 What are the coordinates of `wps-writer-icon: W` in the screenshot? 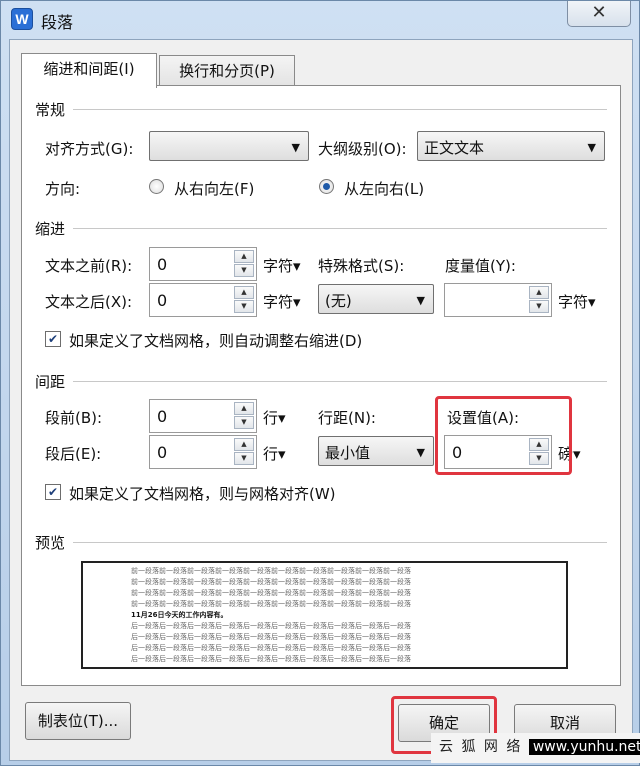 It's located at (22, 19).